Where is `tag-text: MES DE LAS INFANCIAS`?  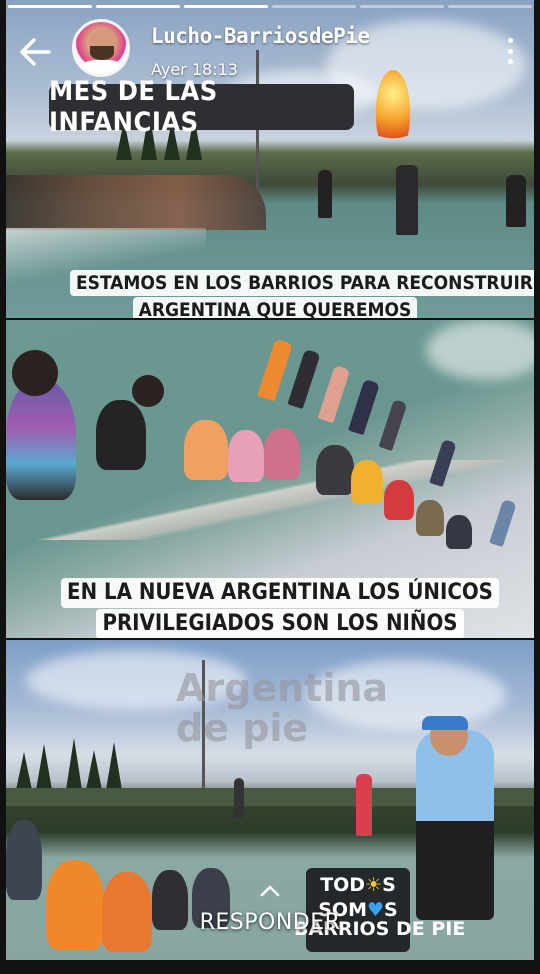
tag-text: MES DE LAS INFANCIAS is located at coordinates (133, 107).